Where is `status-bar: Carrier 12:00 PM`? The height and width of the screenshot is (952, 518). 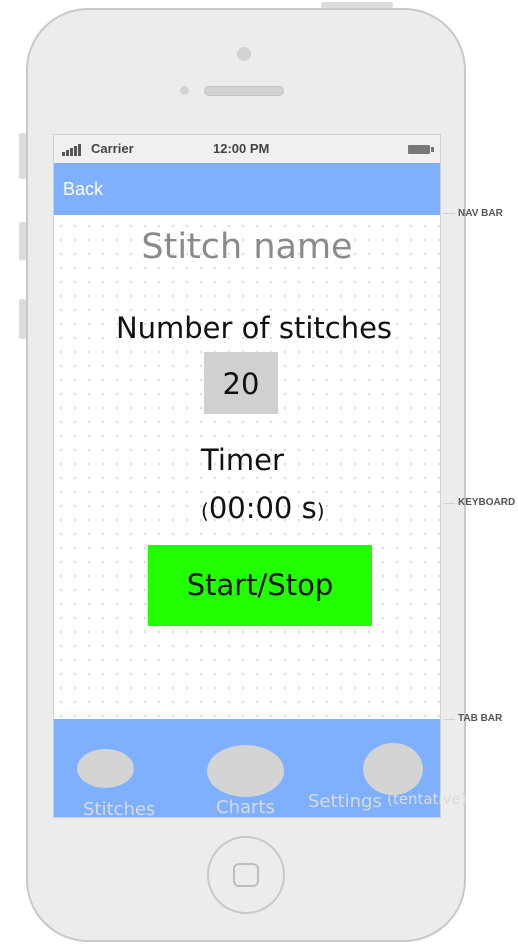 status-bar: Carrier 12:00 PM is located at coordinates (247, 149).